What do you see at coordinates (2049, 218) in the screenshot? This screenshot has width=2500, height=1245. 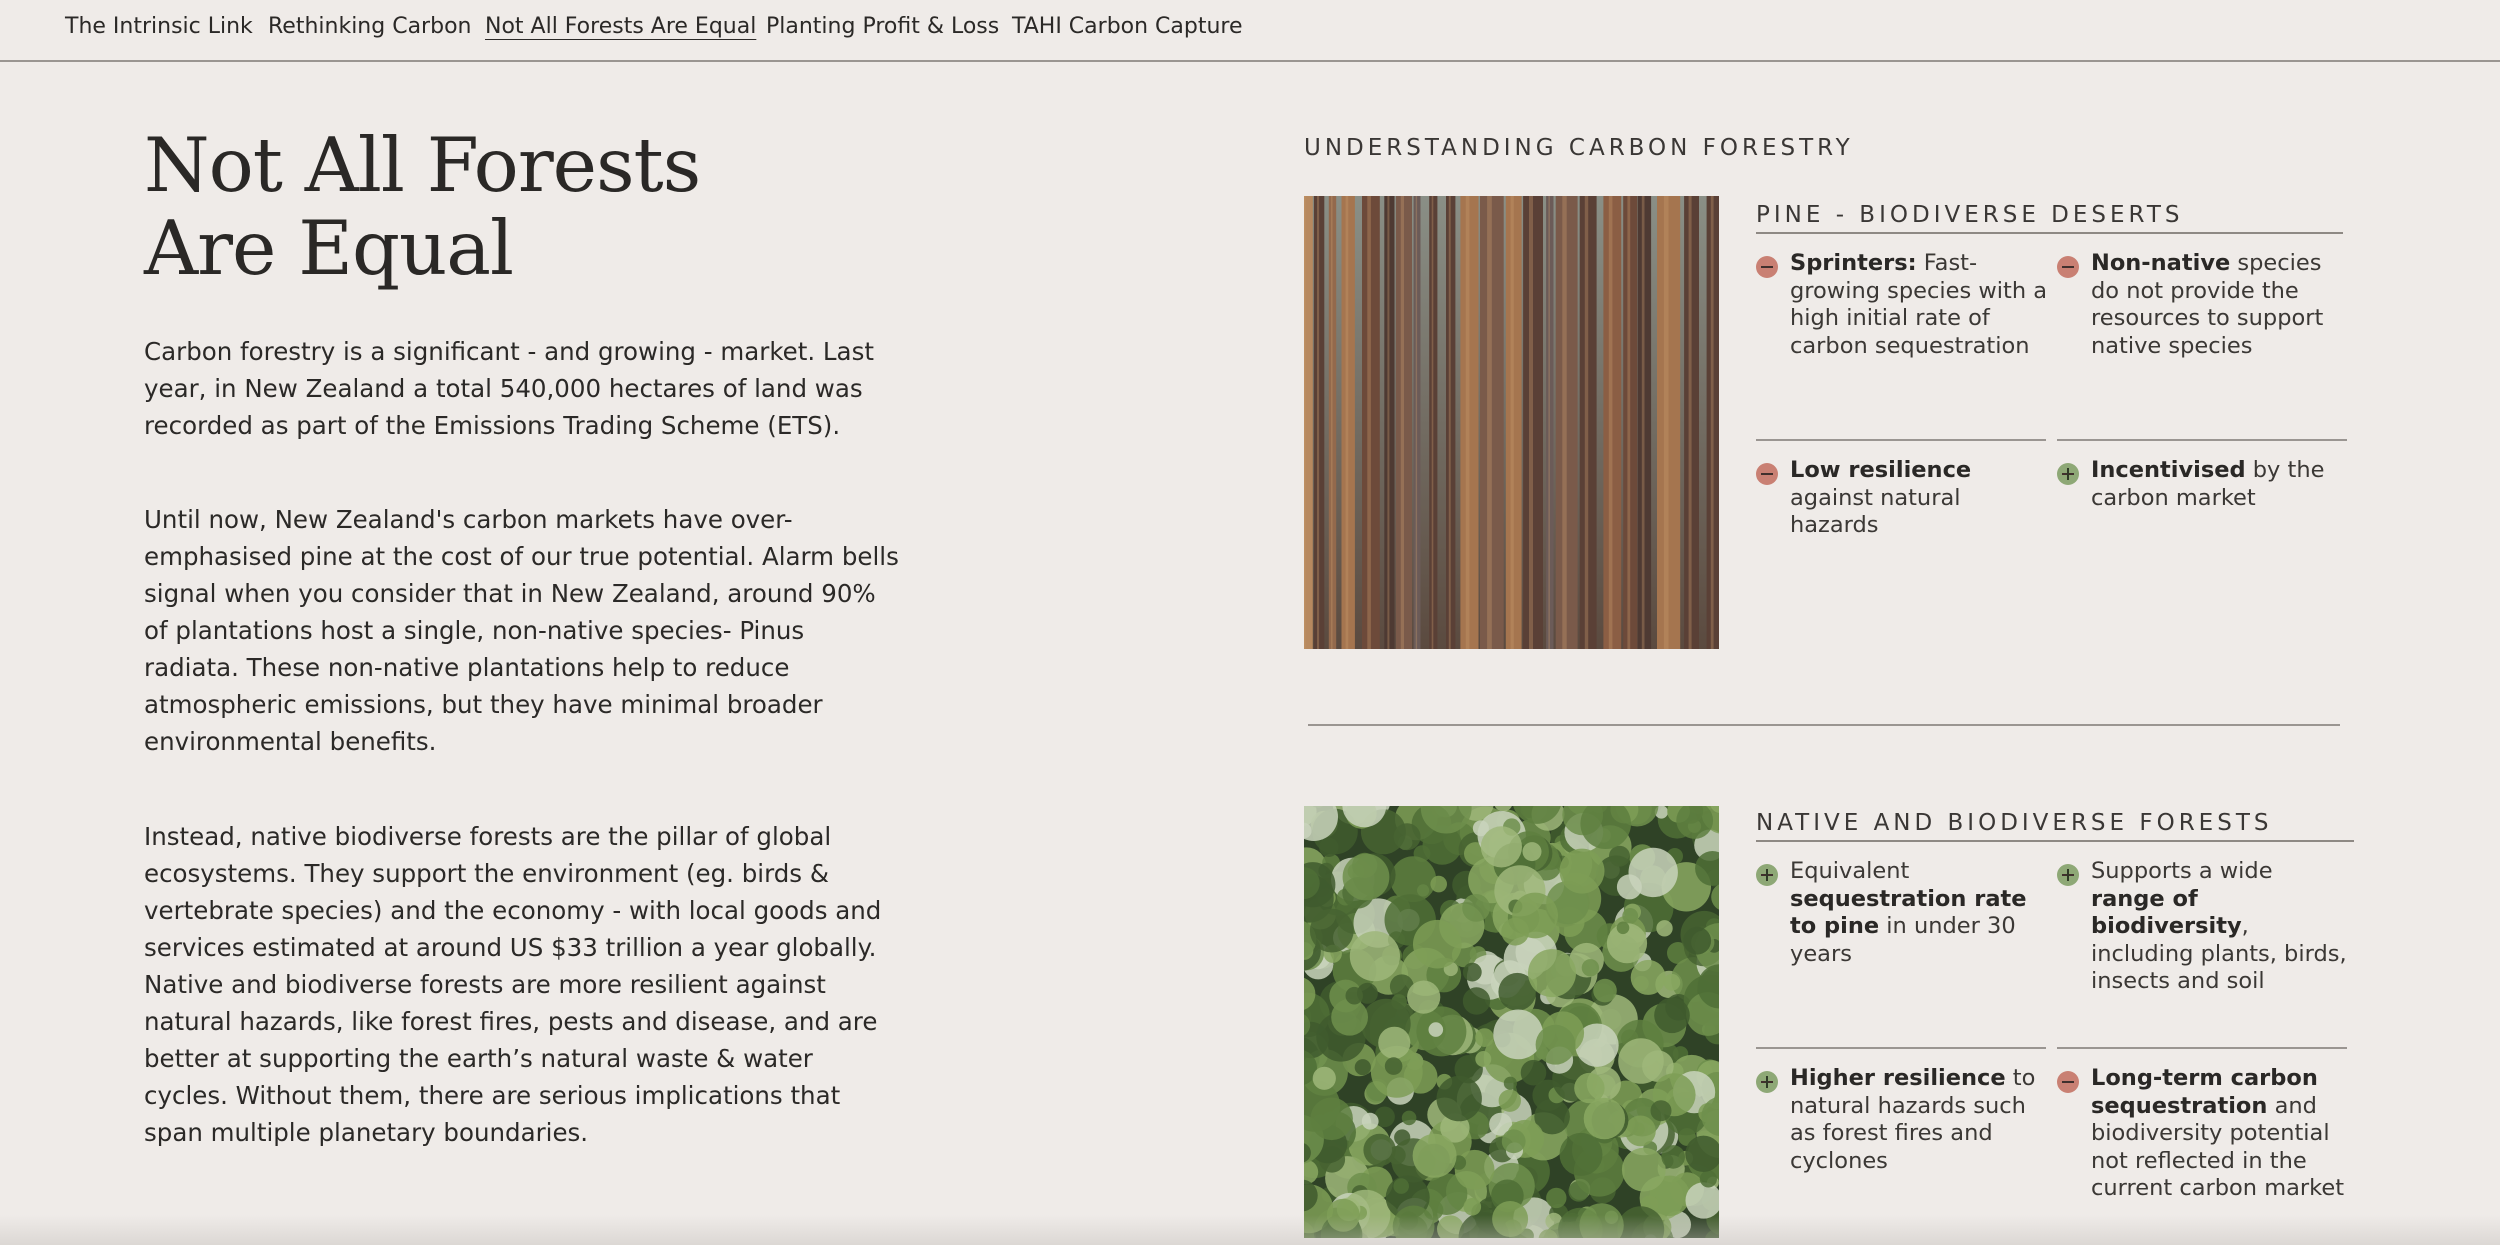 I see `pine-card-title: PINE - BIODIVERSE DESERTS` at bounding box center [2049, 218].